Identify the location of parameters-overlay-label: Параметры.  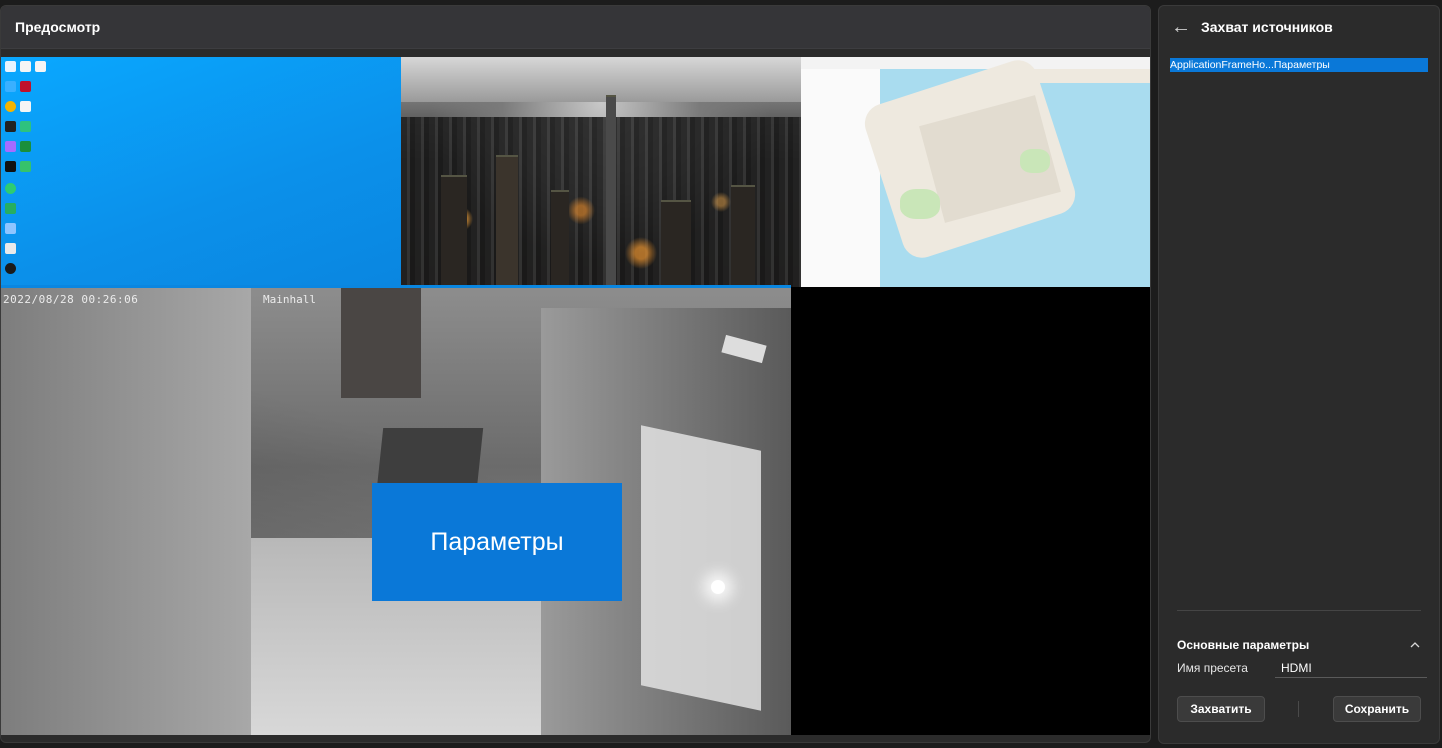
(497, 541).